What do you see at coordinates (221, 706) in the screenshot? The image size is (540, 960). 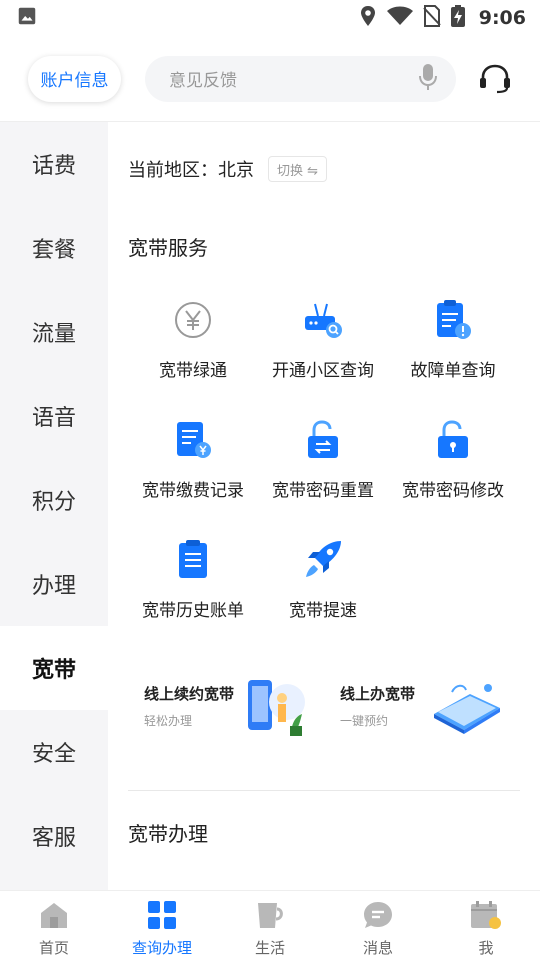 I see `renew-broadband-banner: 线上续约宽带 轻松办理` at bounding box center [221, 706].